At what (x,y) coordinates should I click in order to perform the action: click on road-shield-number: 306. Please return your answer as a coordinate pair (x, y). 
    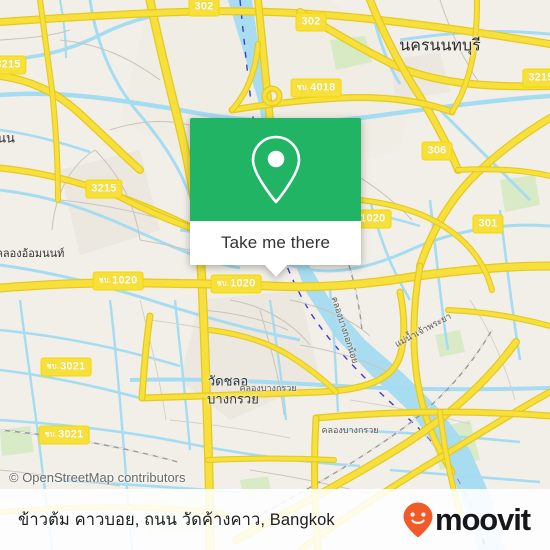
    Looking at the image, I should click on (437, 150).